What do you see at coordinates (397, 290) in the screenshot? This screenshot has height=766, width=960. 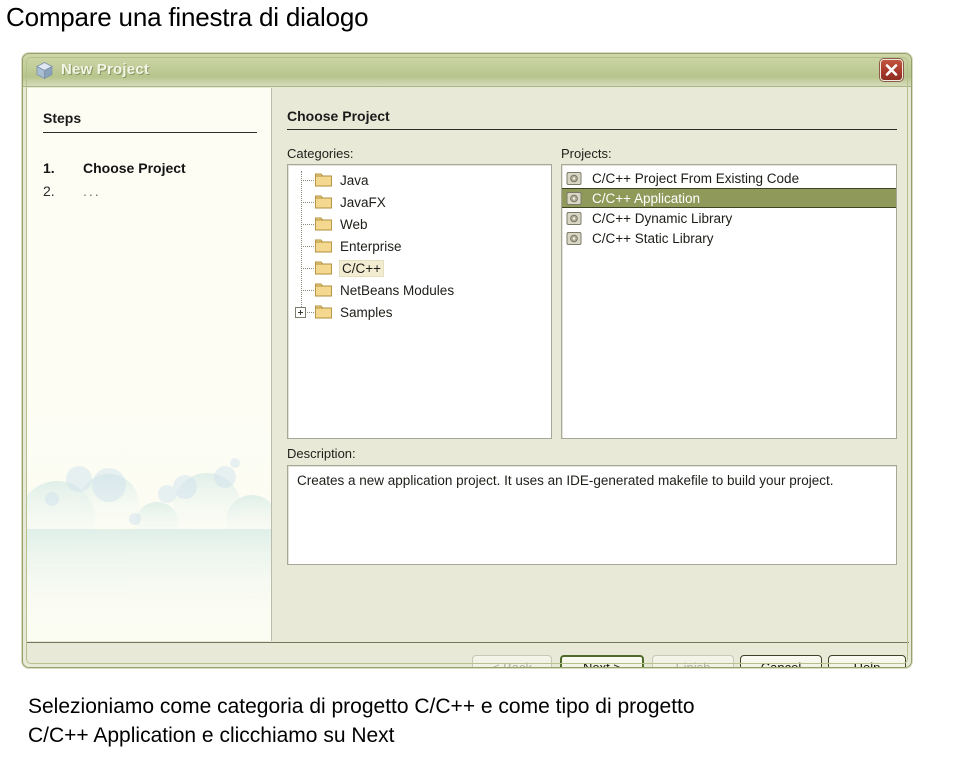 I see `tree-item-label: NetBeans Modules` at bounding box center [397, 290].